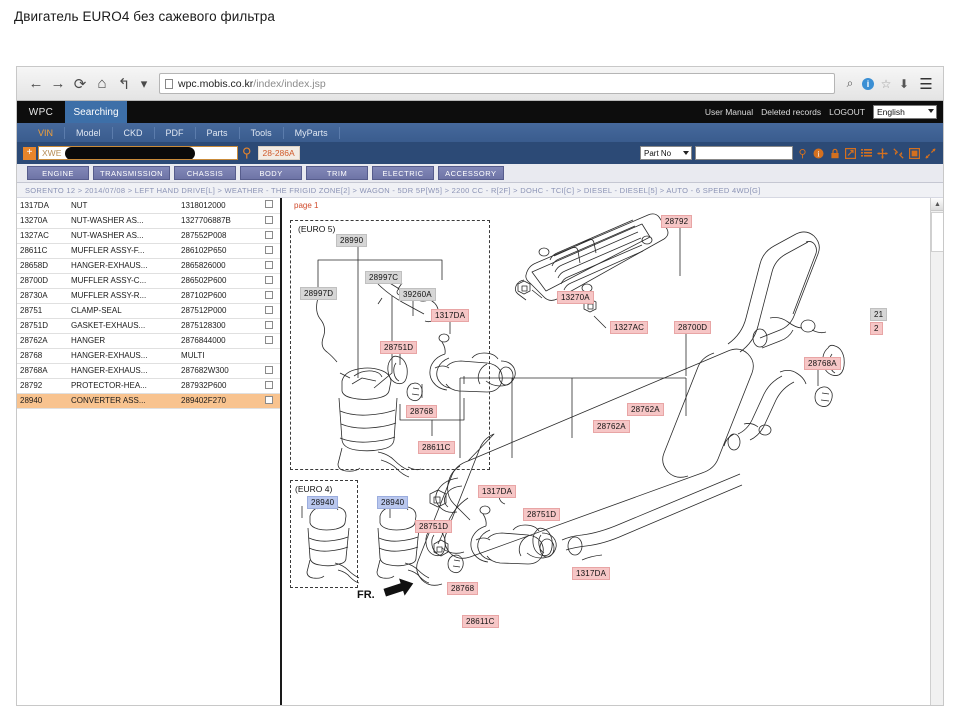 The height and width of the screenshot is (708, 960). I want to click on table-row: 28940 CONVERTER ASS... 289402F270, so click(148, 401).